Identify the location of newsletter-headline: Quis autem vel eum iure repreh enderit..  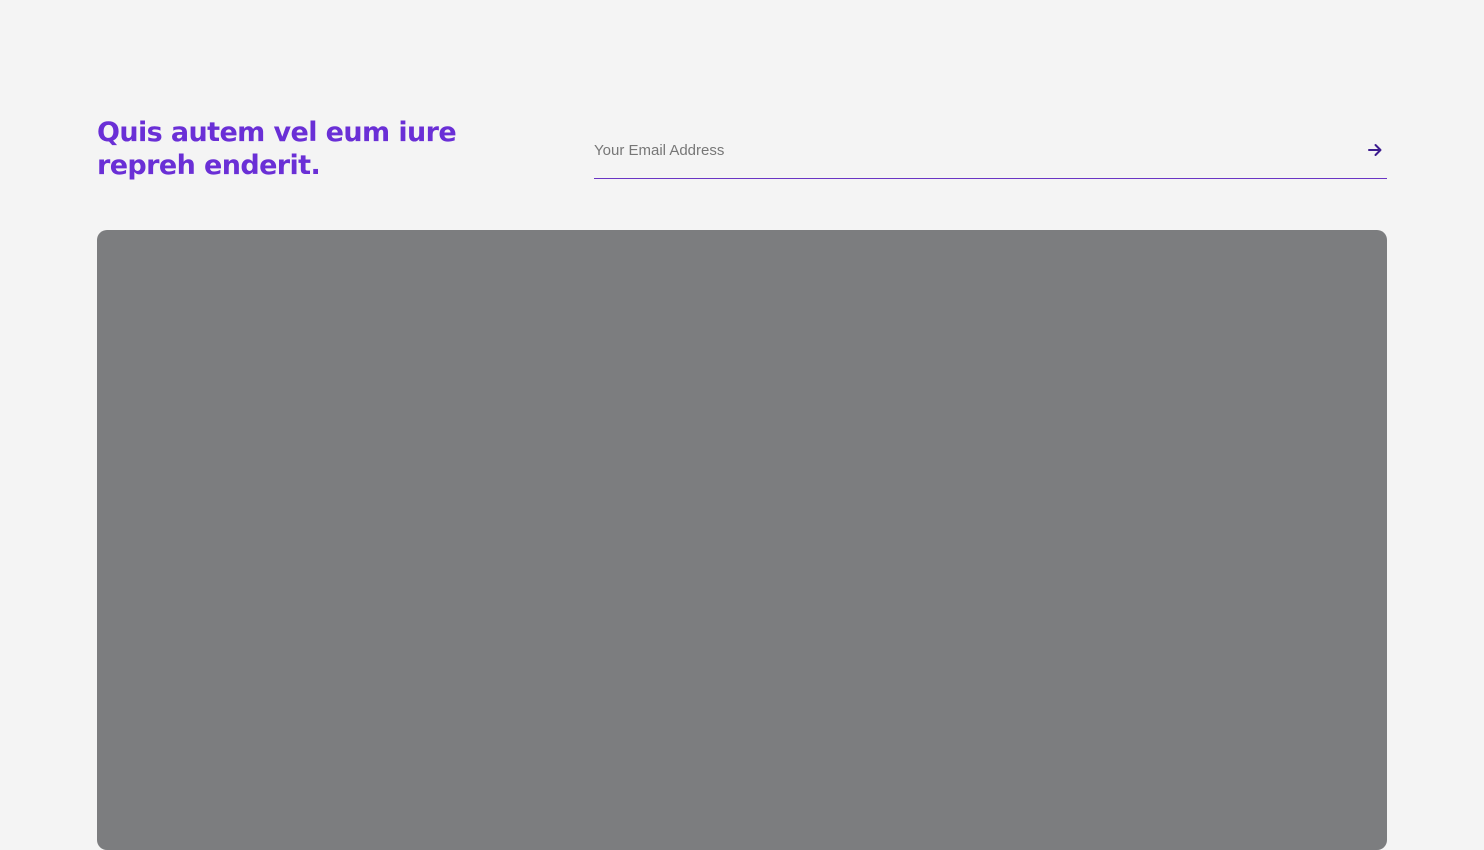
(277, 149).